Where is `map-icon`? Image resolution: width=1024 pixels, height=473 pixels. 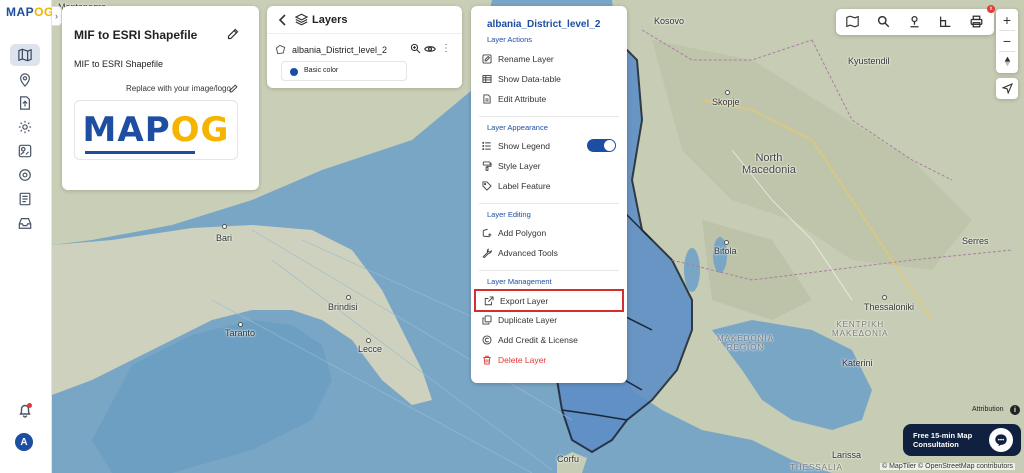 map-icon is located at coordinates (25, 55).